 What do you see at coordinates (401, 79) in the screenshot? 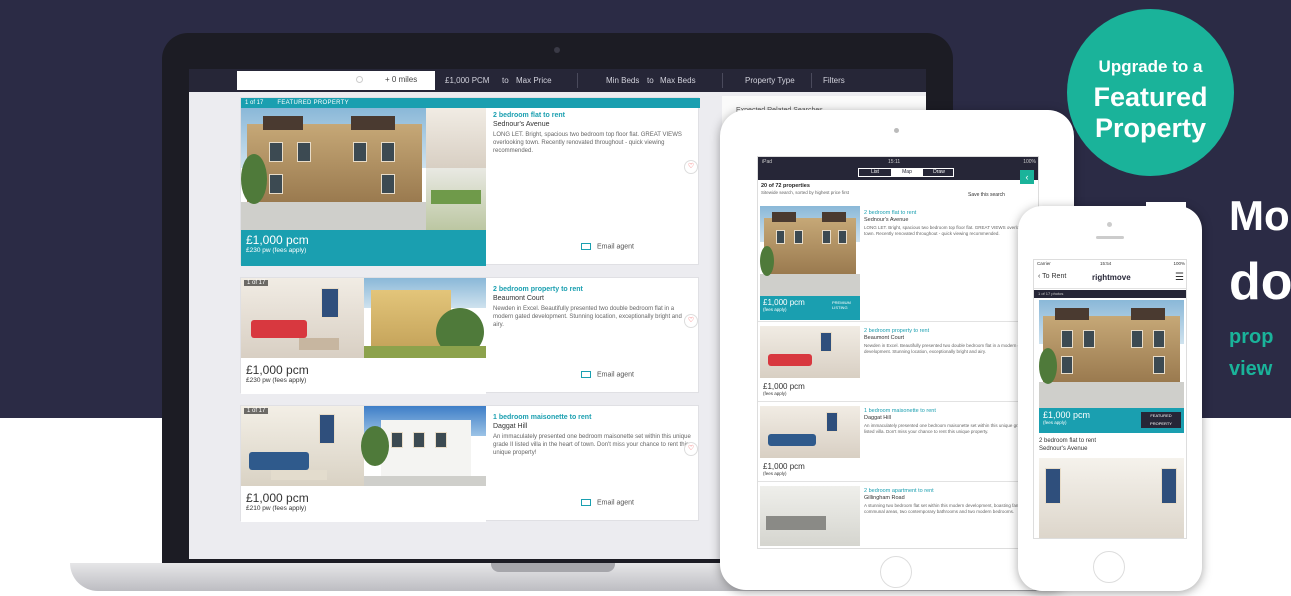
I see `radius-dropdown: + 0 miles` at bounding box center [401, 79].